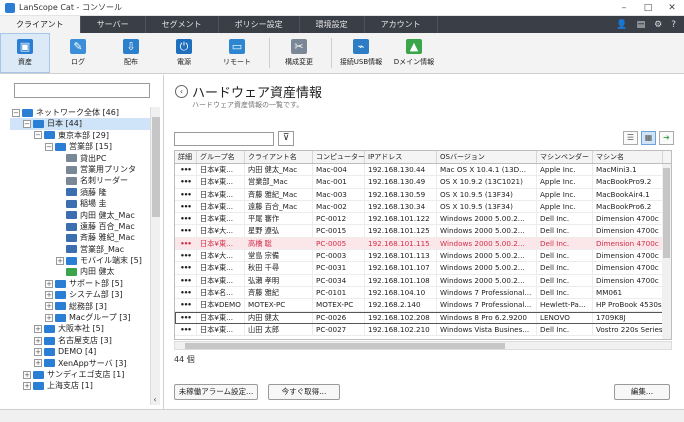  Describe the element at coordinates (339, 157) in the screenshot. I see `column-header: コンピューター名` at that location.